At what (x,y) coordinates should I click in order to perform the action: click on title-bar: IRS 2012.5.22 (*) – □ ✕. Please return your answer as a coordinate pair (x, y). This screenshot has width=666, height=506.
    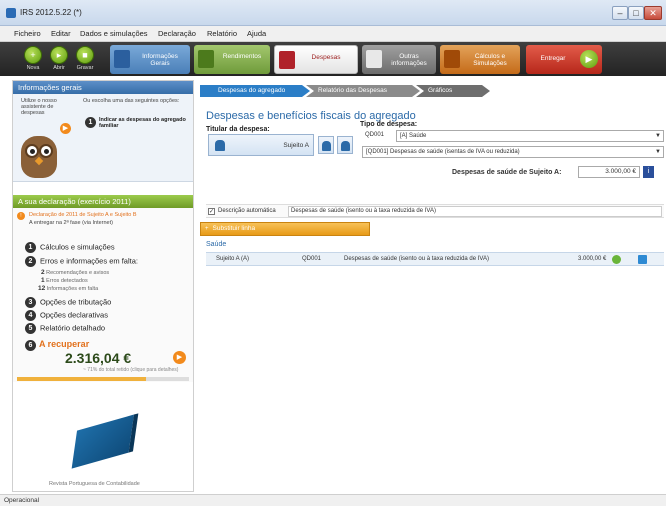
    Looking at the image, I should click on (333, 13).